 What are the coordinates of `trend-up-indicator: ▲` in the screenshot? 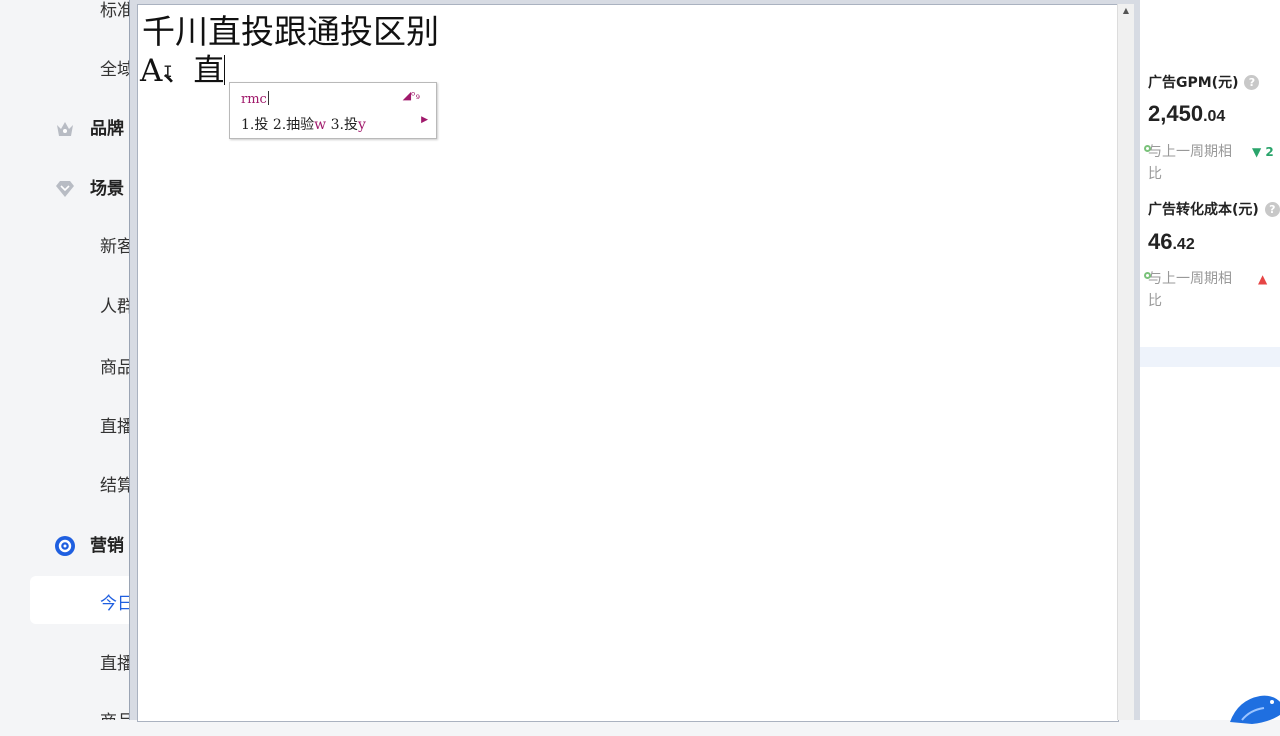 It's located at (1262, 279).